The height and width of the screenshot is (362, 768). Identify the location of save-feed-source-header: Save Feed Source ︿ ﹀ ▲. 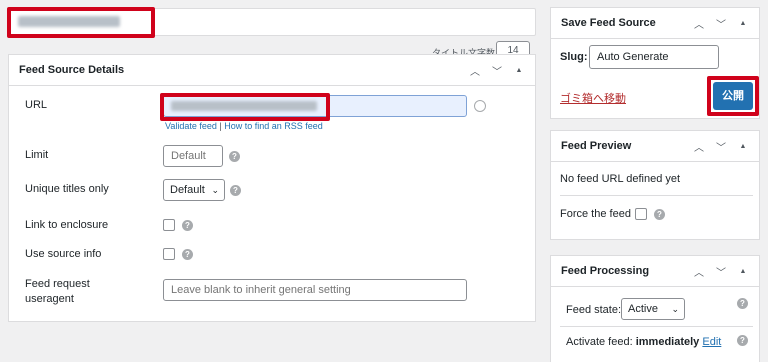
(655, 23).